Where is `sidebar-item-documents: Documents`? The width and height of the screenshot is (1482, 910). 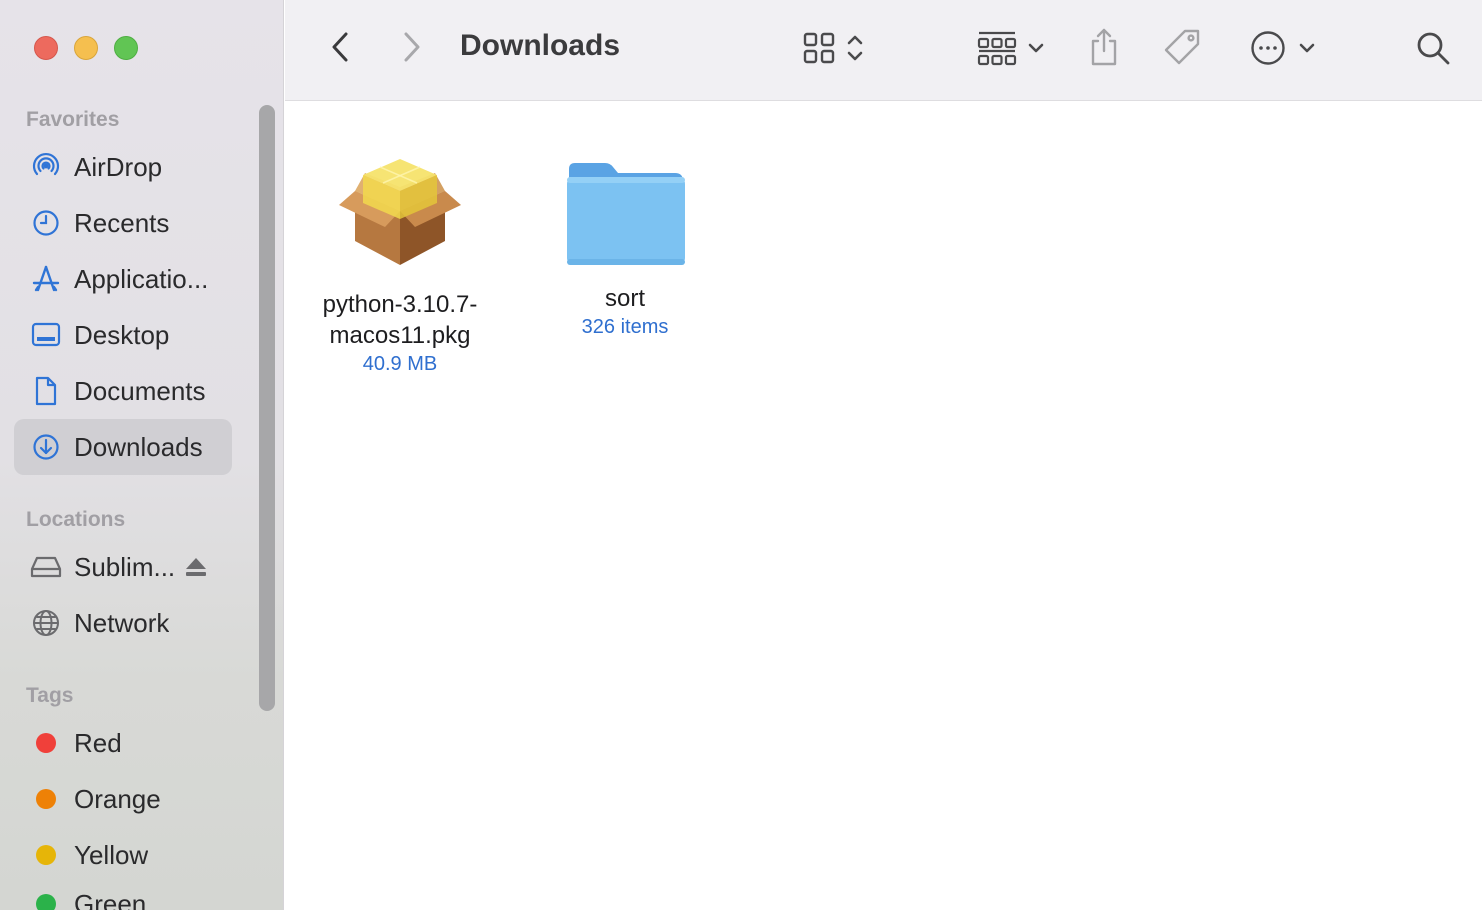 sidebar-item-documents: Documents is located at coordinates (123, 391).